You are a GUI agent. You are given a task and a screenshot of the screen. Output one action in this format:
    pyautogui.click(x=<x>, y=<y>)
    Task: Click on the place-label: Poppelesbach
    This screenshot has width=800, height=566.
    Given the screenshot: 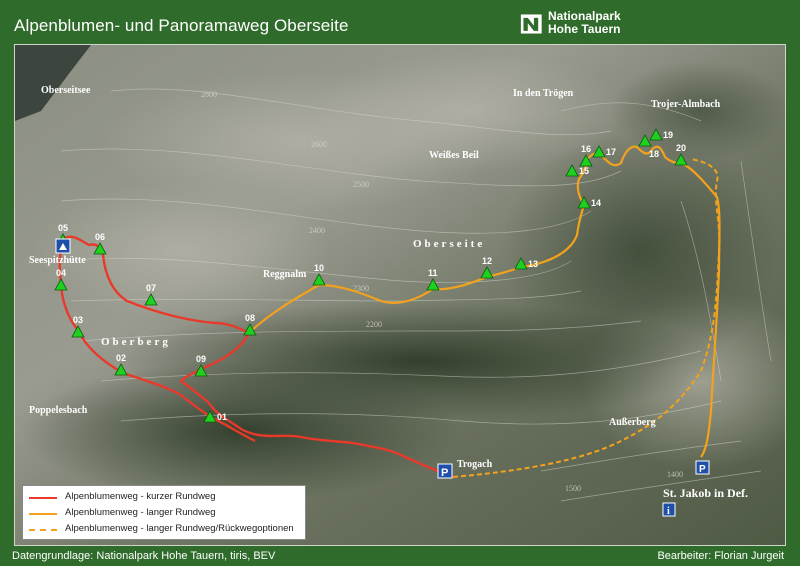 What is the action you would take?
    pyautogui.click(x=58, y=410)
    